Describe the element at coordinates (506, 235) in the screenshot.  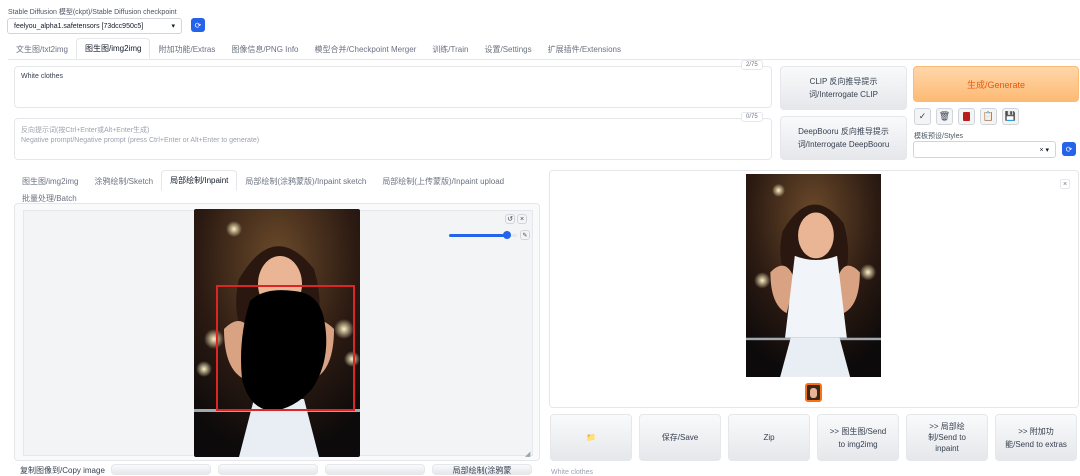
I see `slider-thumb` at that location.